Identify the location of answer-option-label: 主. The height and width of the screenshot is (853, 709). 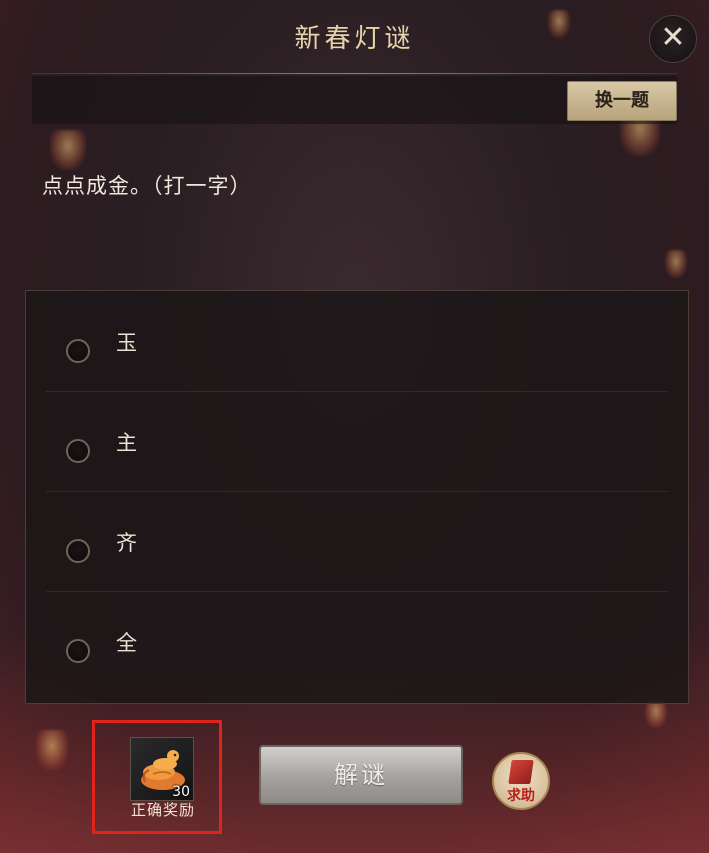
(126, 443).